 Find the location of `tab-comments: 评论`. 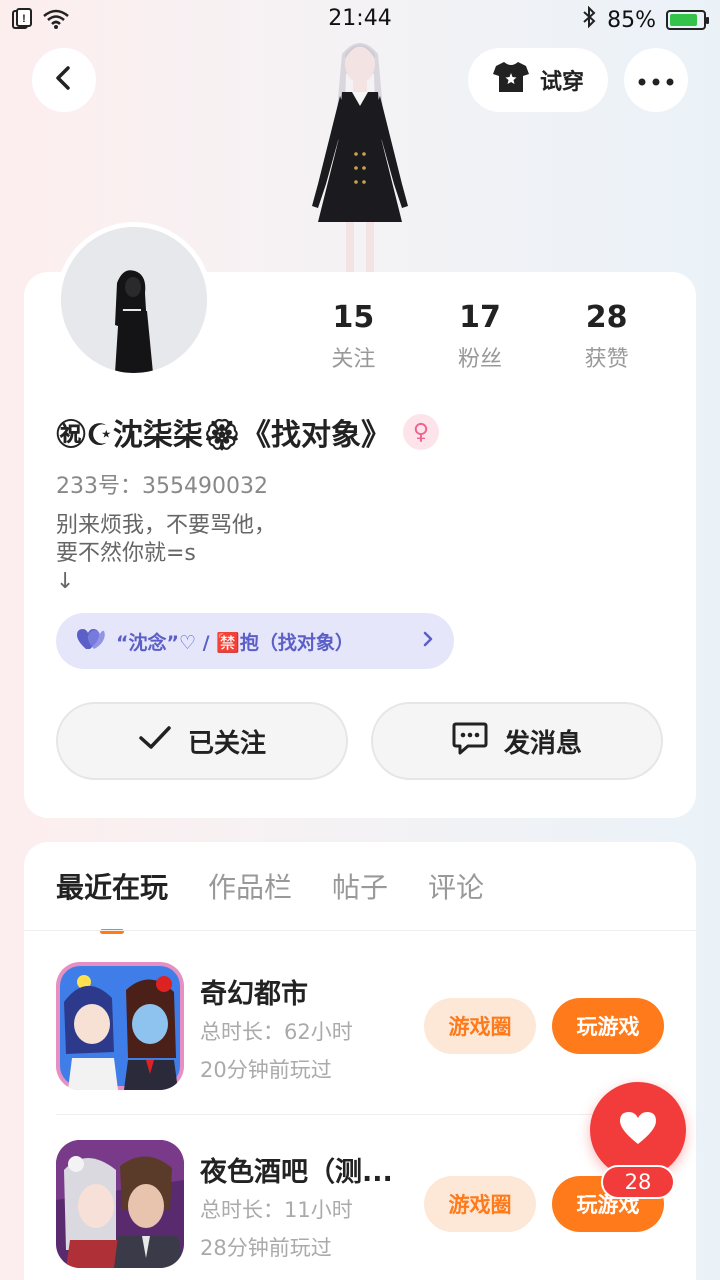

tab-comments: 评论 is located at coordinates (456, 886).